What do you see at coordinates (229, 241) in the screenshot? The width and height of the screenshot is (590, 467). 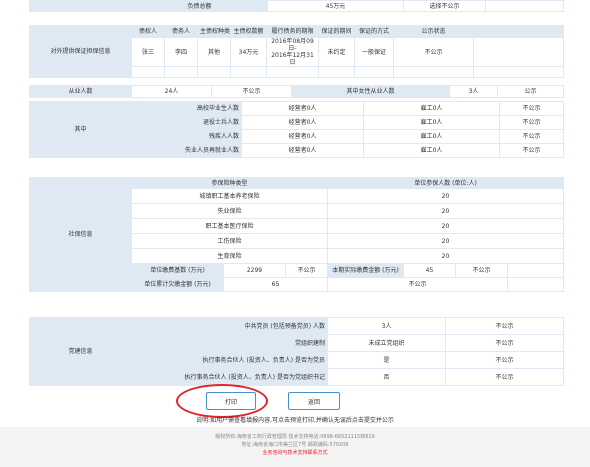 I see `insurance-type: 工伤保险` at bounding box center [229, 241].